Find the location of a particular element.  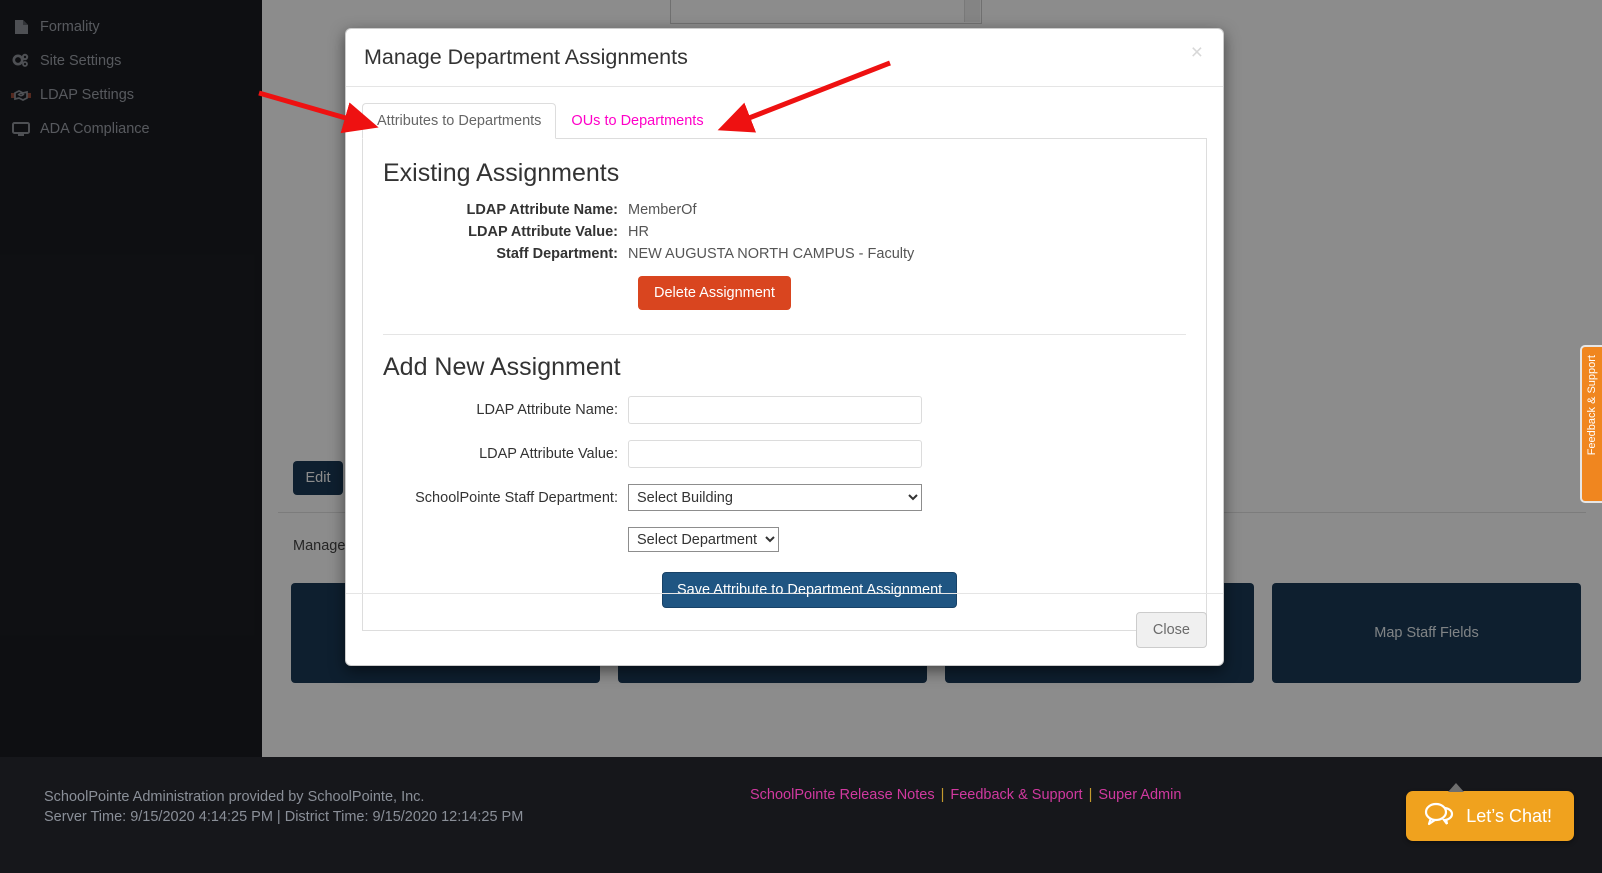

feedback-support-tab: Feedback & Support is located at coordinates (1591, 424).